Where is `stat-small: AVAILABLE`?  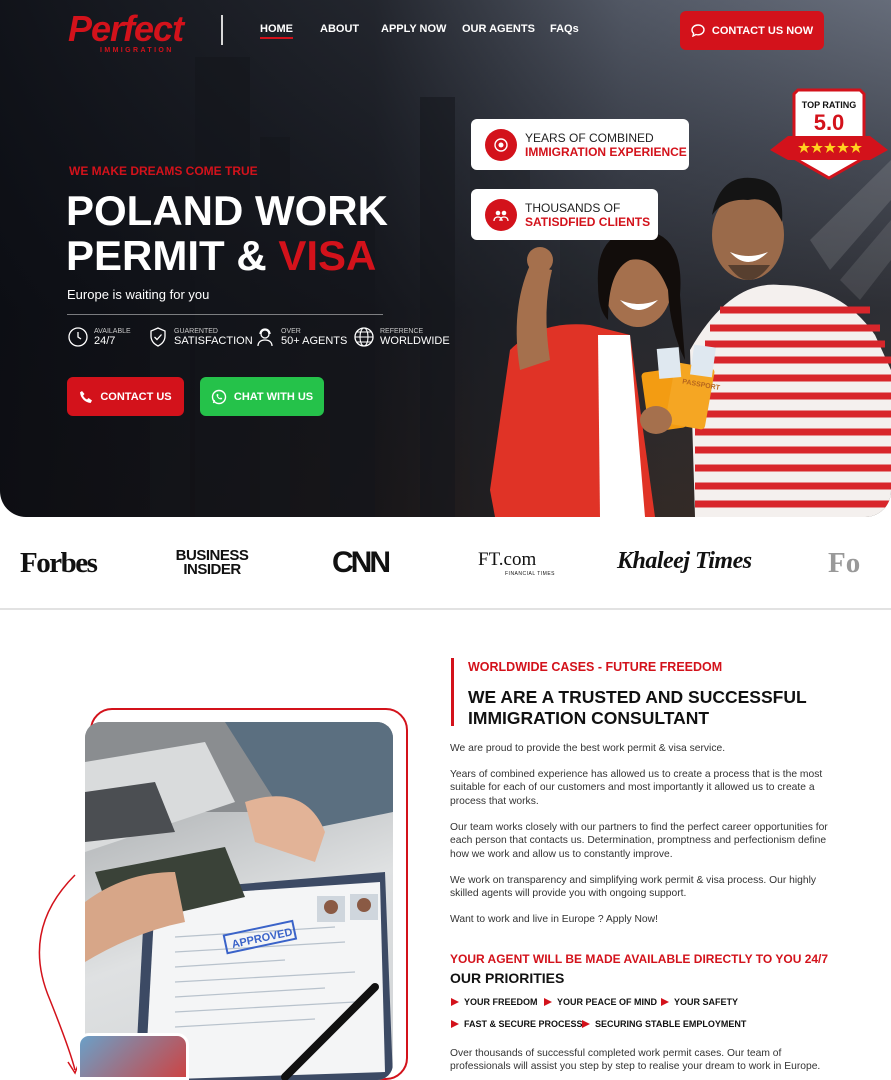
stat-small: AVAILABLE is located at coordinates (112, 331).